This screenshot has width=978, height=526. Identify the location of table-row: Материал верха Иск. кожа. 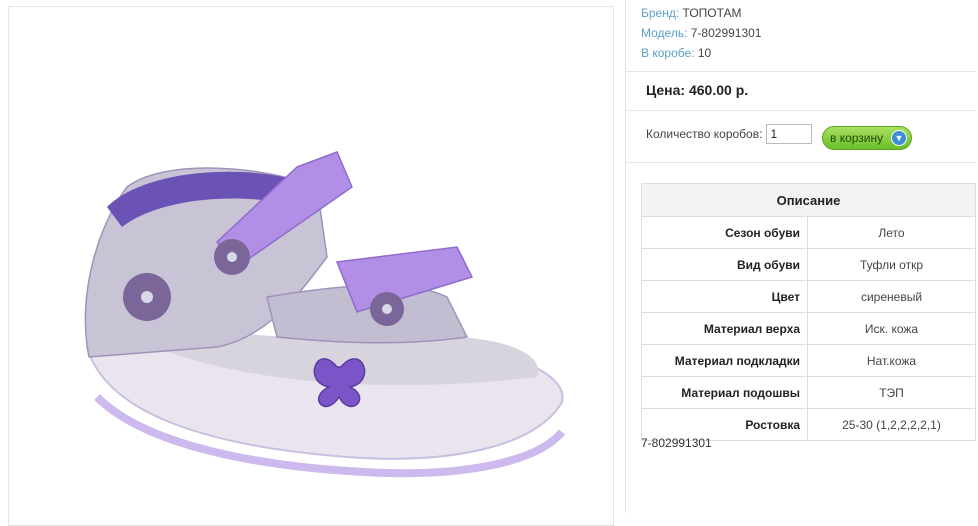
(808, 328).